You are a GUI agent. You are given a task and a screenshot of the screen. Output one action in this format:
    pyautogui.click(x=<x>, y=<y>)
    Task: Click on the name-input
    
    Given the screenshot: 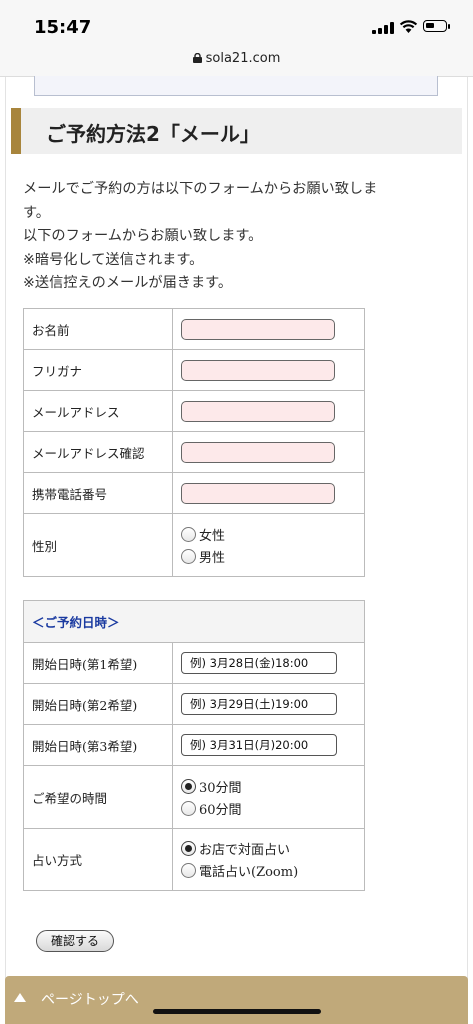 What is the action you would take?
    pyautogui.click(x=258, y=329)
    